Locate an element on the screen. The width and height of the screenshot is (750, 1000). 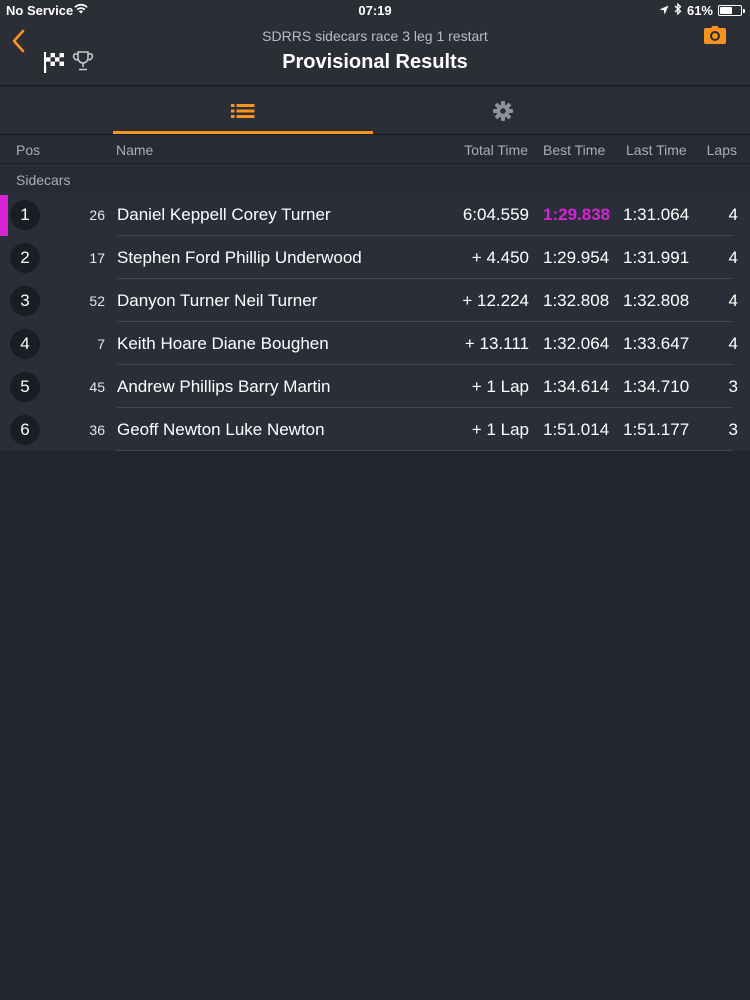
best-time: 1:34.614 is located at coordinates (576, 386).